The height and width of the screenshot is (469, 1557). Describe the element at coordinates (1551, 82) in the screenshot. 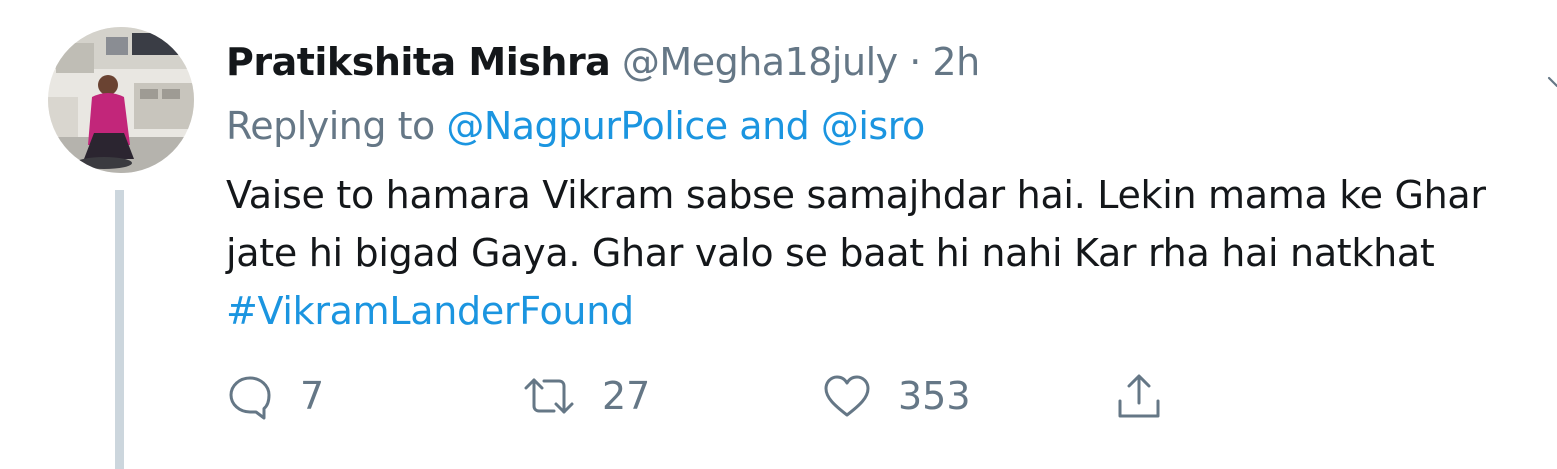

I see `chevron-down-icon` at that location.